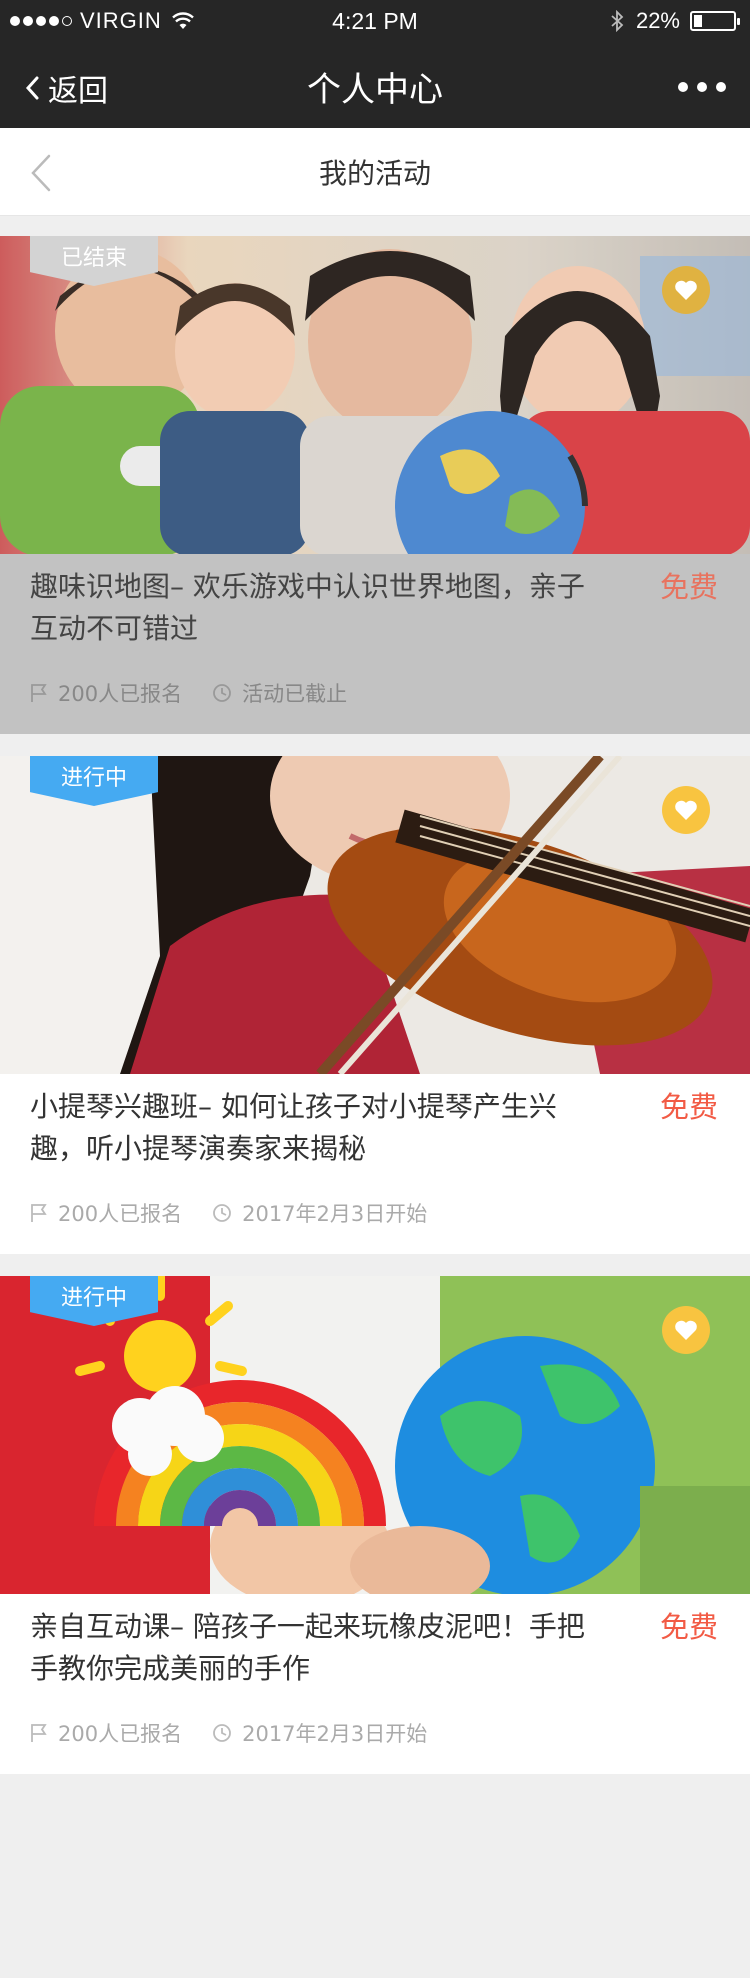  I want to click on bluetooth-icon, so click(617, 21).